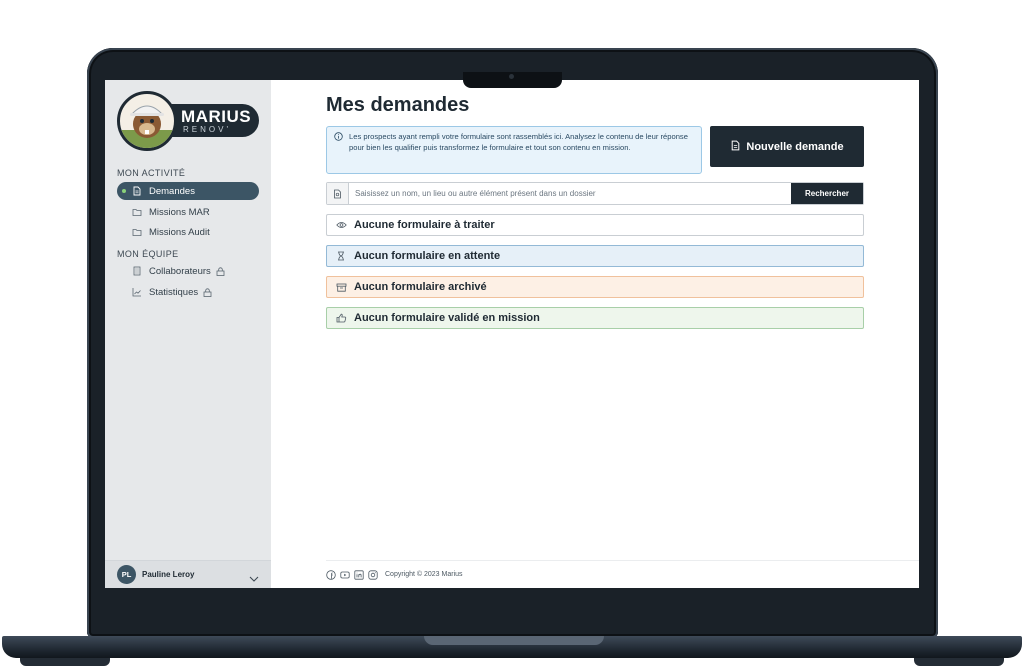 Image resolution: width=1024 pixels, height=668 pixels. I want to click on status-label: Aucun formulaire validé en mission, so click(447, 318).